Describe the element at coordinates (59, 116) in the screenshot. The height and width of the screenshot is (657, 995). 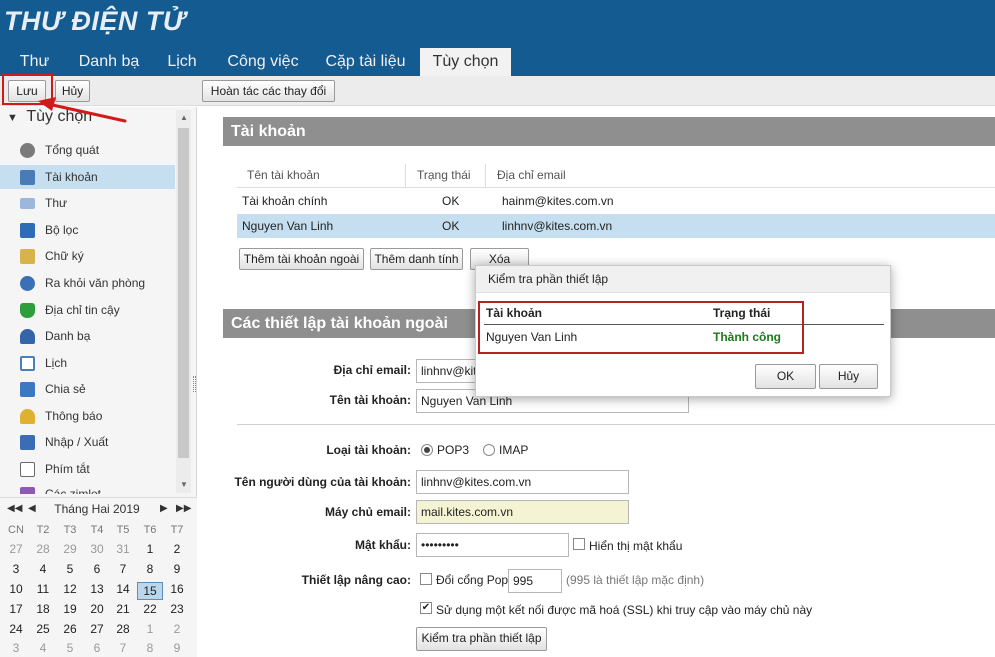
I see `sidebar-title-label: Tùy chọn` at that location.